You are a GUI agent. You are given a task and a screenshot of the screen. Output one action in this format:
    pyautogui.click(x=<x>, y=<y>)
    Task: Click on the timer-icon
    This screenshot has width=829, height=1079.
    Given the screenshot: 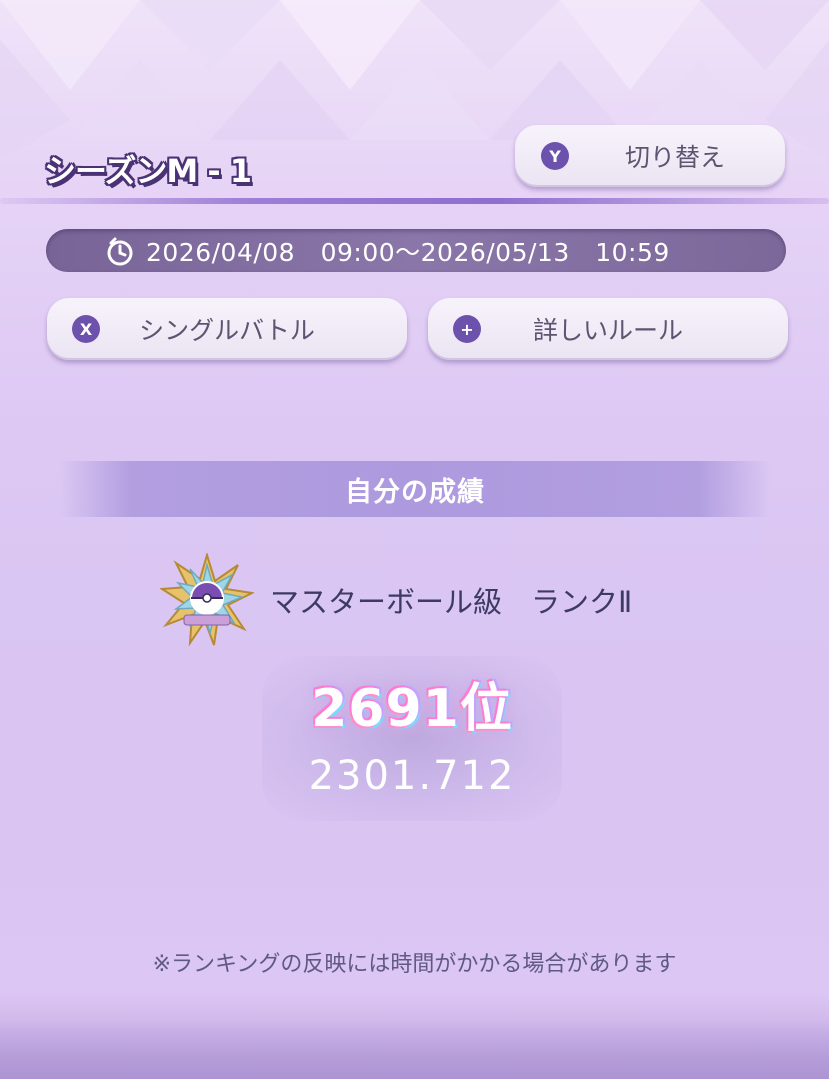 What is the action you would take?
    pyautogui.click(x=120, y=251)
    